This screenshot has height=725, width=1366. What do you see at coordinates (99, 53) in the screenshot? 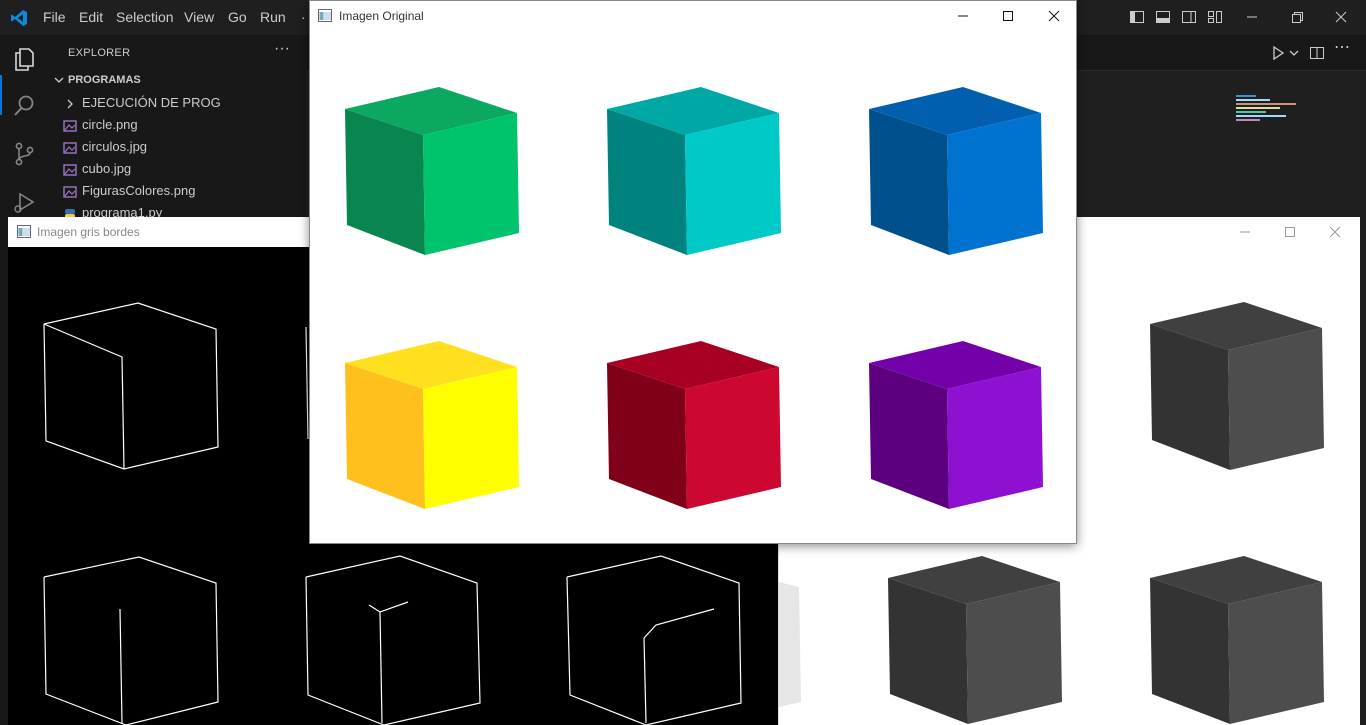
I see `explorer-title: EXPLORER` at bounding box center [99, 53].